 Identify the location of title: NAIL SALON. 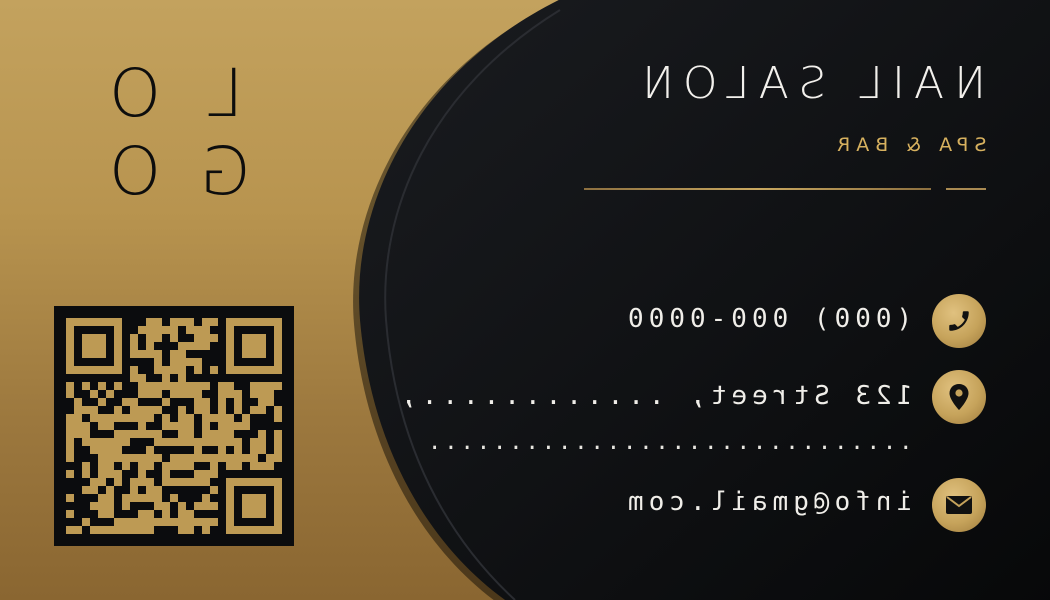
(809, 83).